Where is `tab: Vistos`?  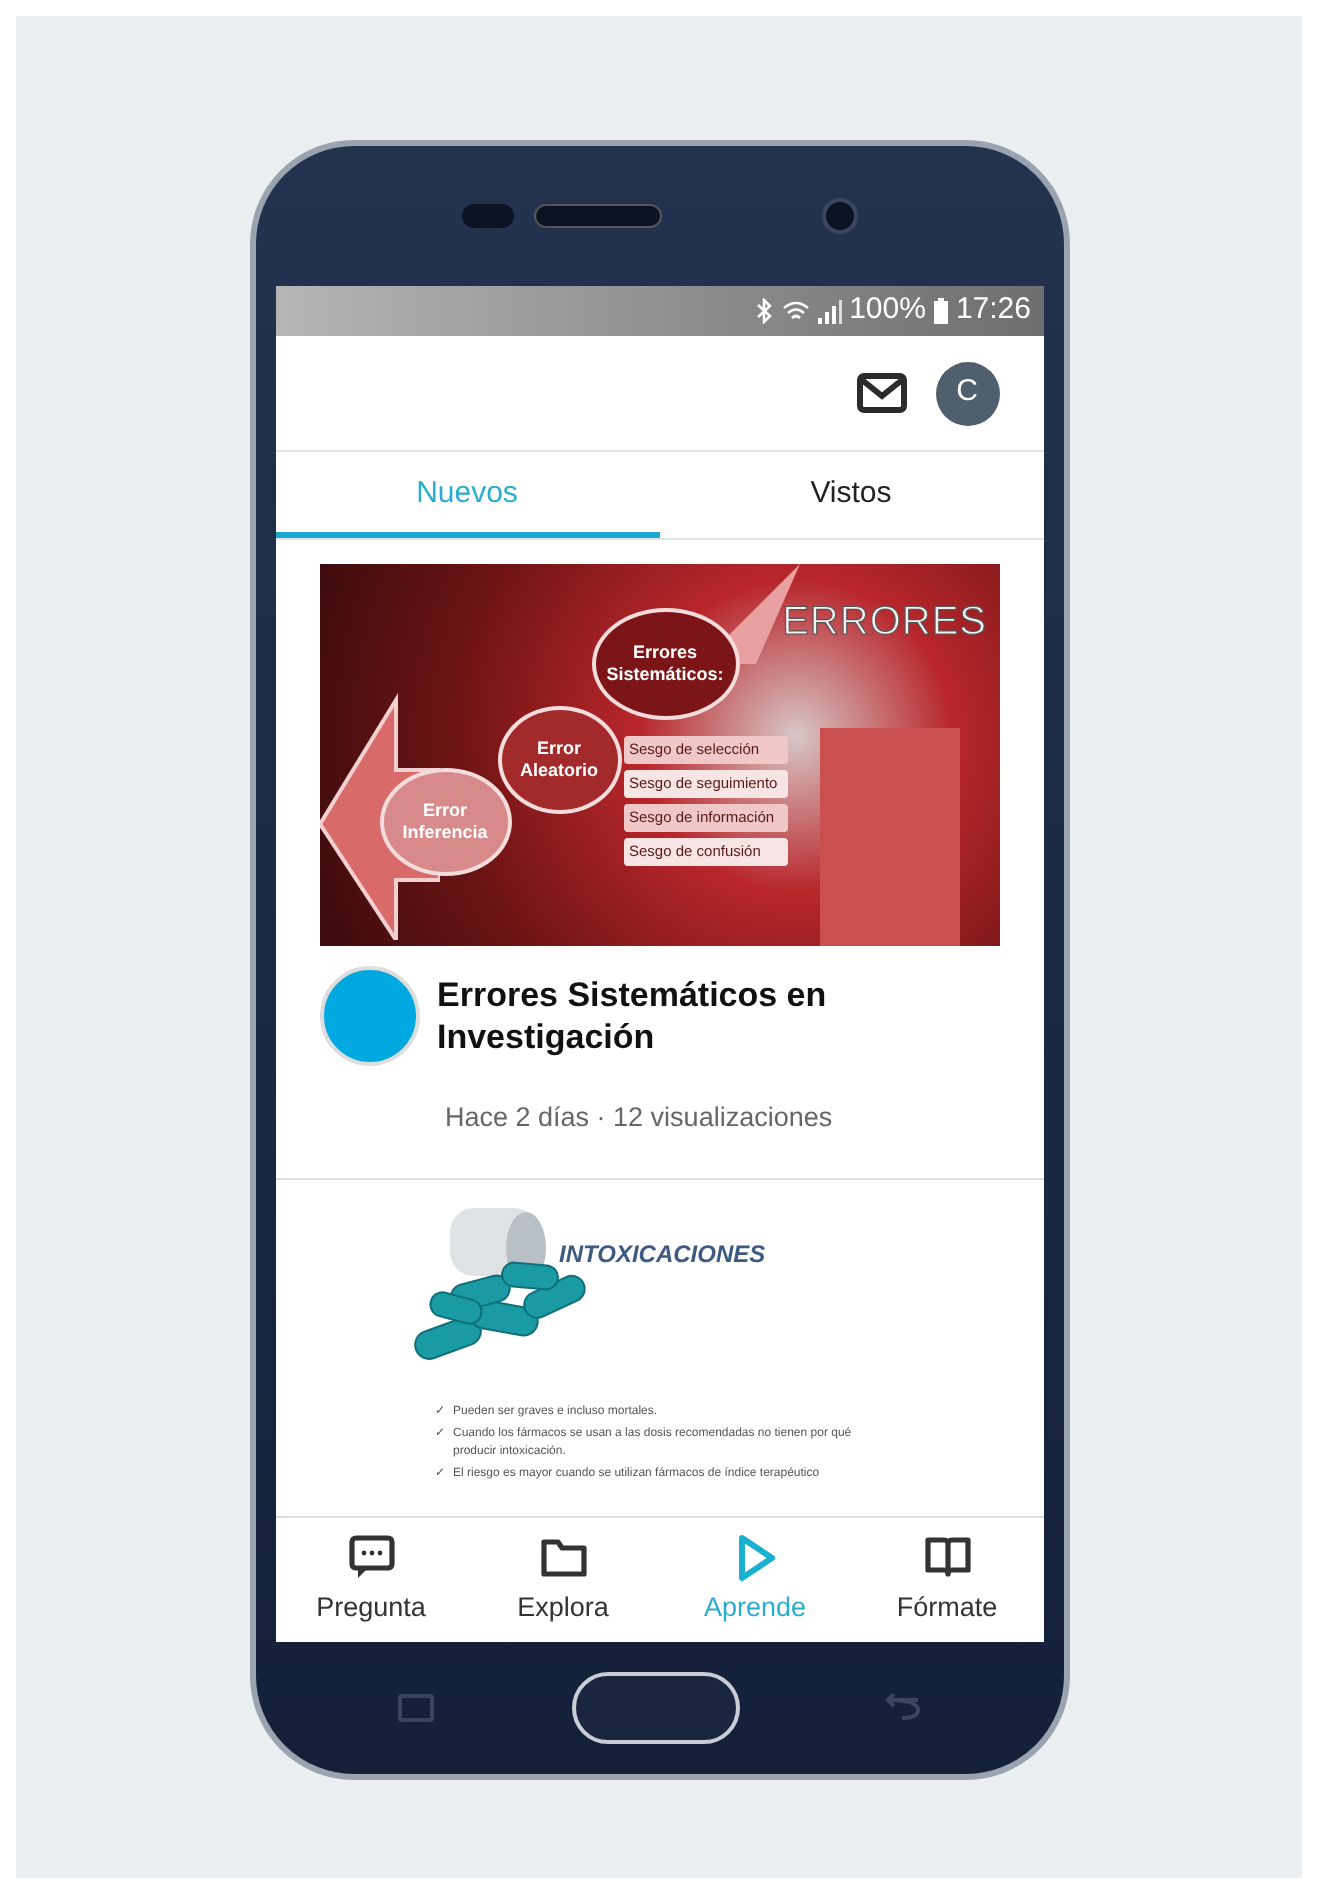
tab: Vistos is located at coordinates (851, 495).